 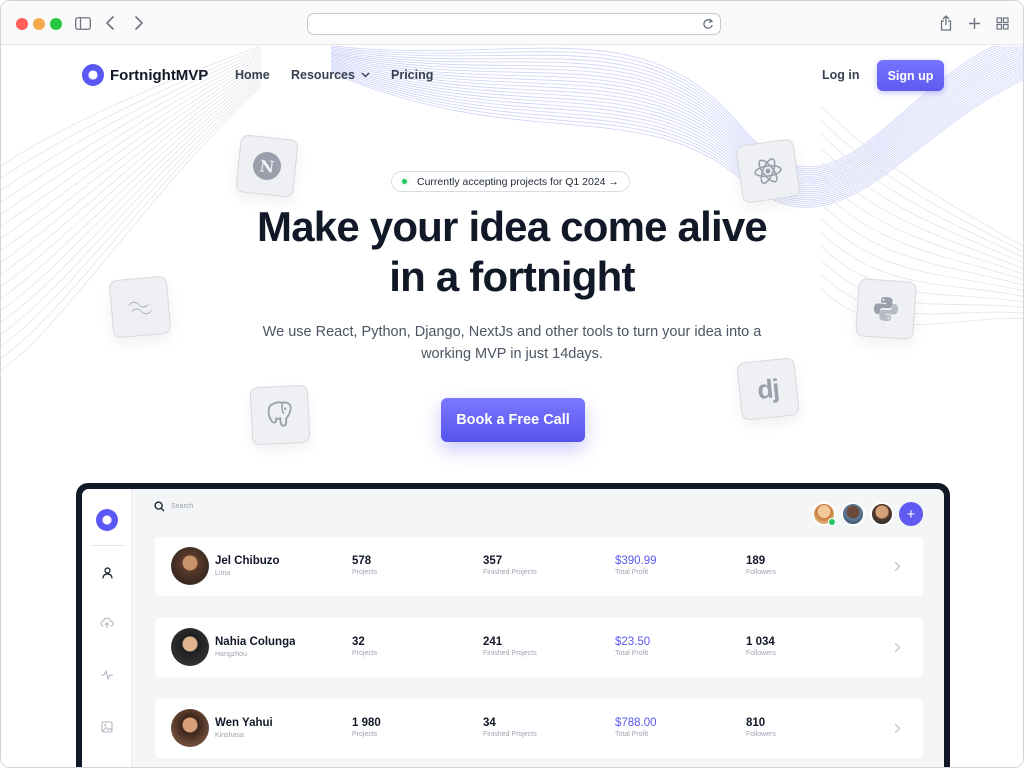 I want to click on dashboard-sidebar, so click(x=107, y=628).